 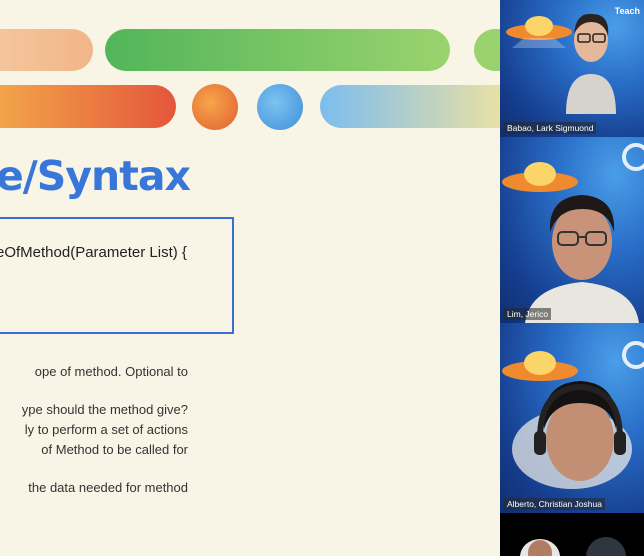 What do you see at coordinates (550, 128) in the screenshot?
I see `participant-name: Babao, Lark Sigmuond` at bounding box center [550, 128].